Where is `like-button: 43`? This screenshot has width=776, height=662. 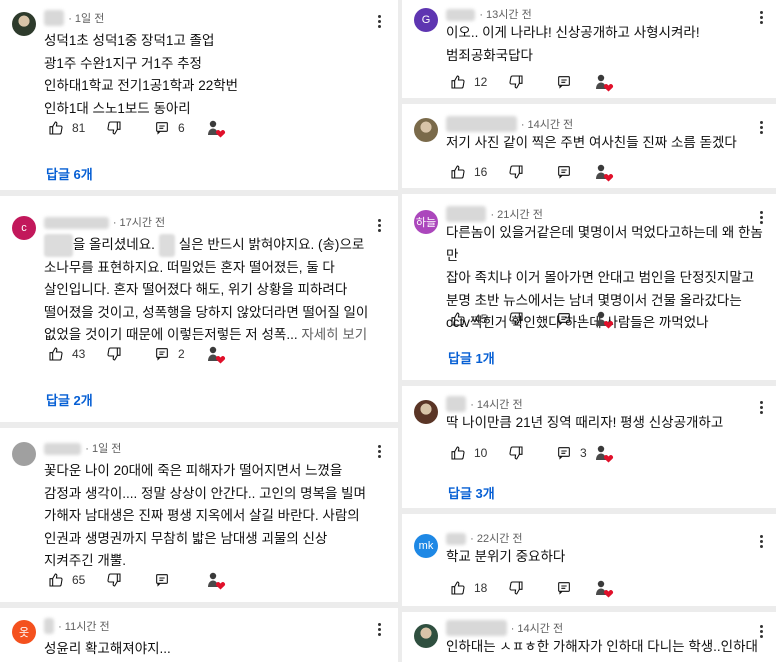 like-button: 43 is located at coordinates (77, 354).